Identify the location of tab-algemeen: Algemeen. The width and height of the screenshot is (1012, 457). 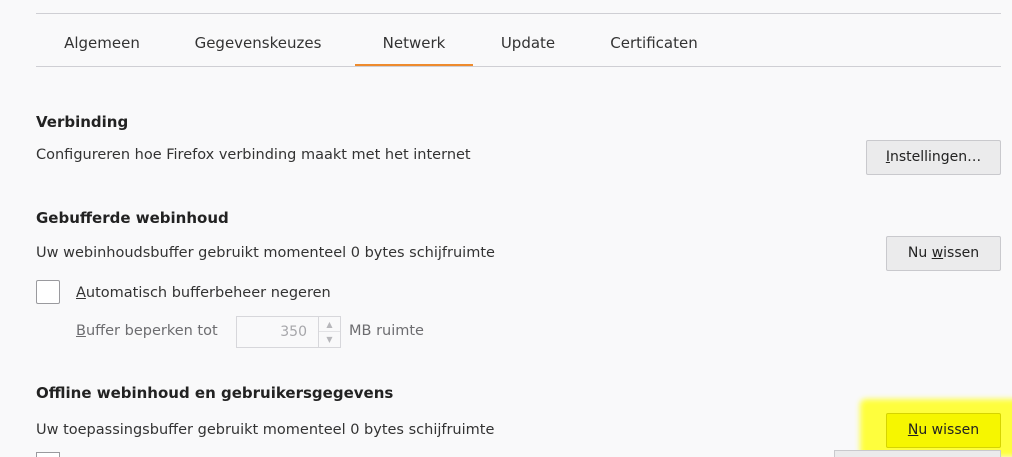
(102, 48).